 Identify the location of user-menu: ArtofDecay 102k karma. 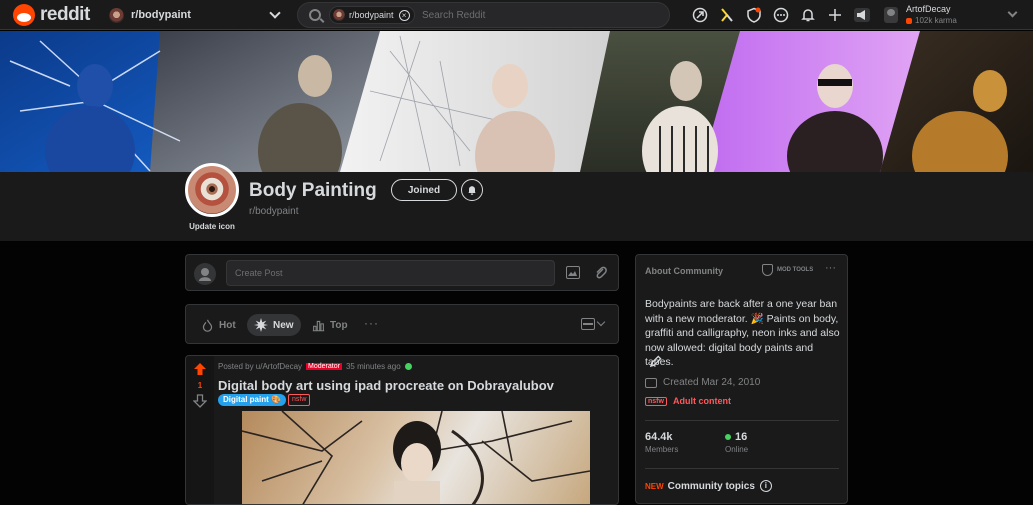
(954, 15).